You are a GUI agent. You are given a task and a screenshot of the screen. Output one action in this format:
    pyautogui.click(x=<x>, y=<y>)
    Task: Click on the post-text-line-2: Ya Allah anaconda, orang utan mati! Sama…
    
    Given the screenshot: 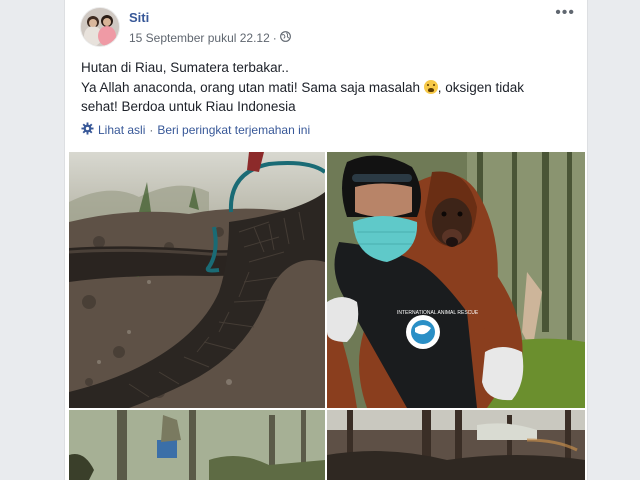 What is the action you would take?
    pyautogui.click(x=326, y=88)
    